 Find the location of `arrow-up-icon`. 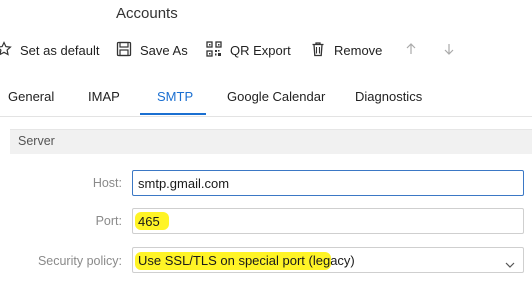

arrow-up-icon is located at coordinates (415, 50).